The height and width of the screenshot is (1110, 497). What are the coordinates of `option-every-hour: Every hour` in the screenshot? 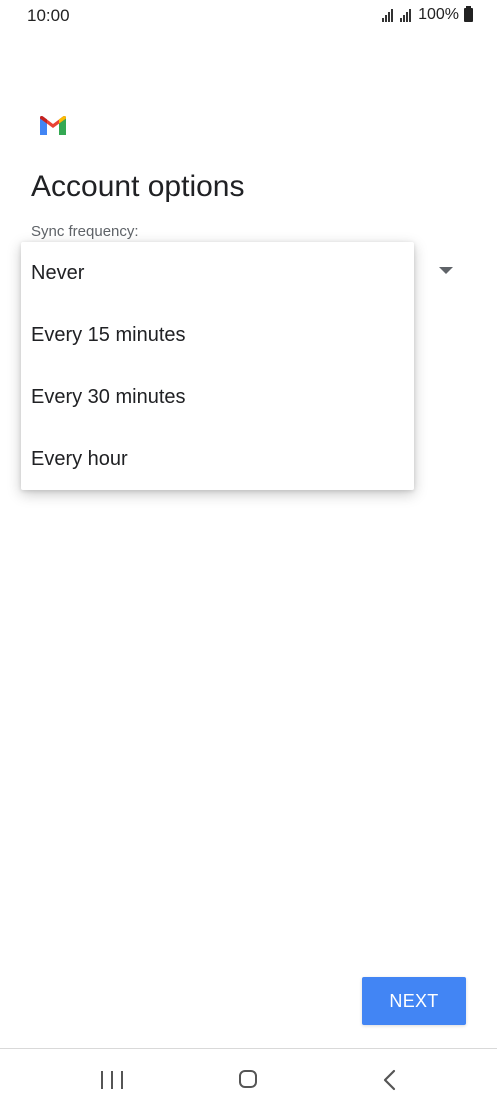 It's located at (217, 459).